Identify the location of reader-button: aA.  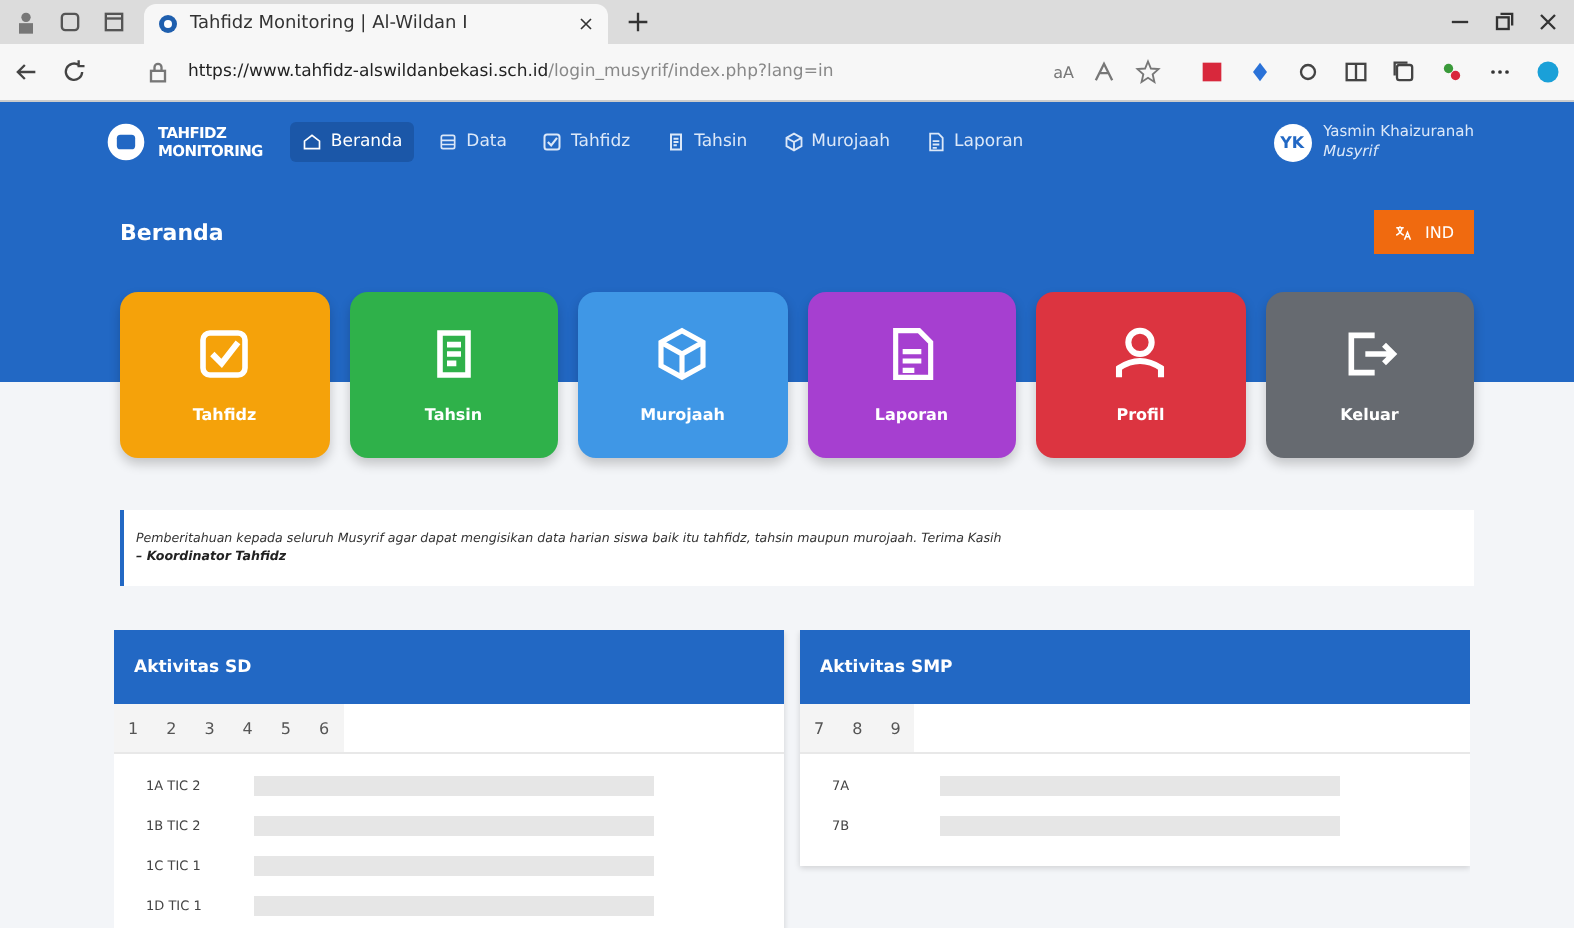
(1063, 72).